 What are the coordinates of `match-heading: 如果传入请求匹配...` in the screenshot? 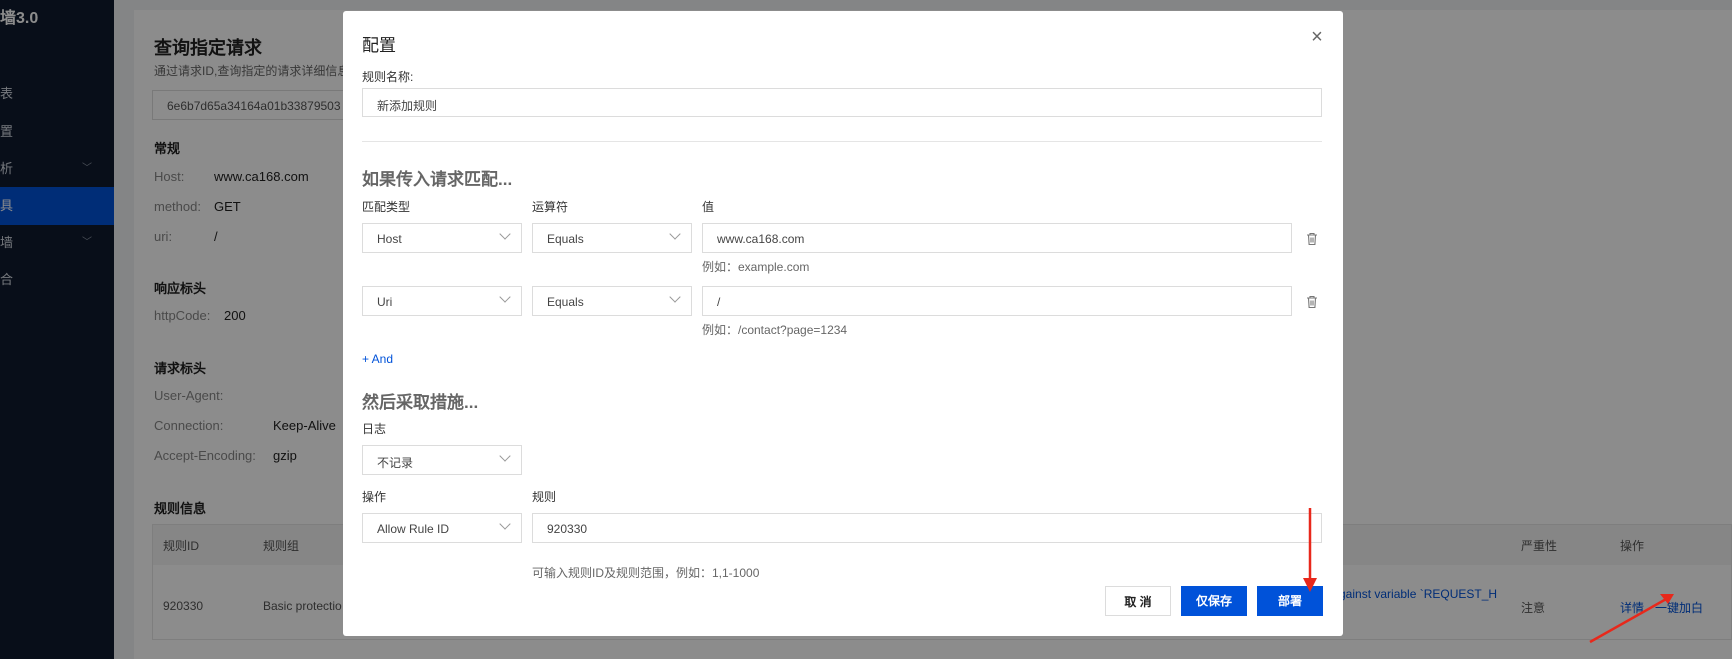 It's located at (437, 179).